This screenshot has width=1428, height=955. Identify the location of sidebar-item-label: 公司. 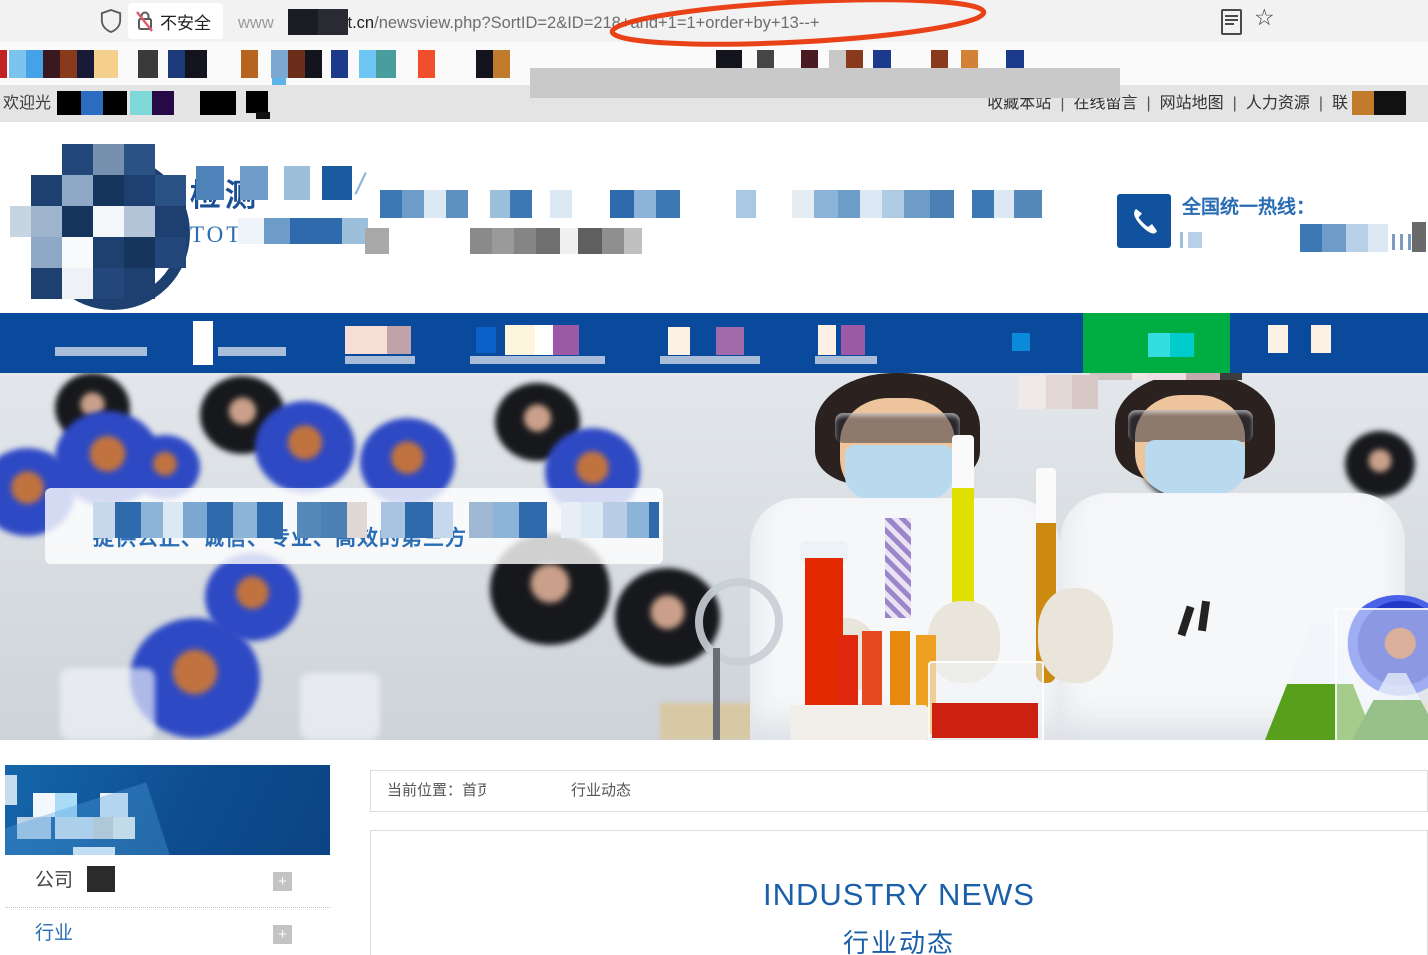
(54, 880).